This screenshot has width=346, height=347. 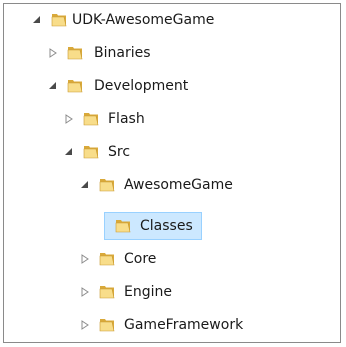 I want to click on tree-node-label: Engine, so click(x=148, y=292).